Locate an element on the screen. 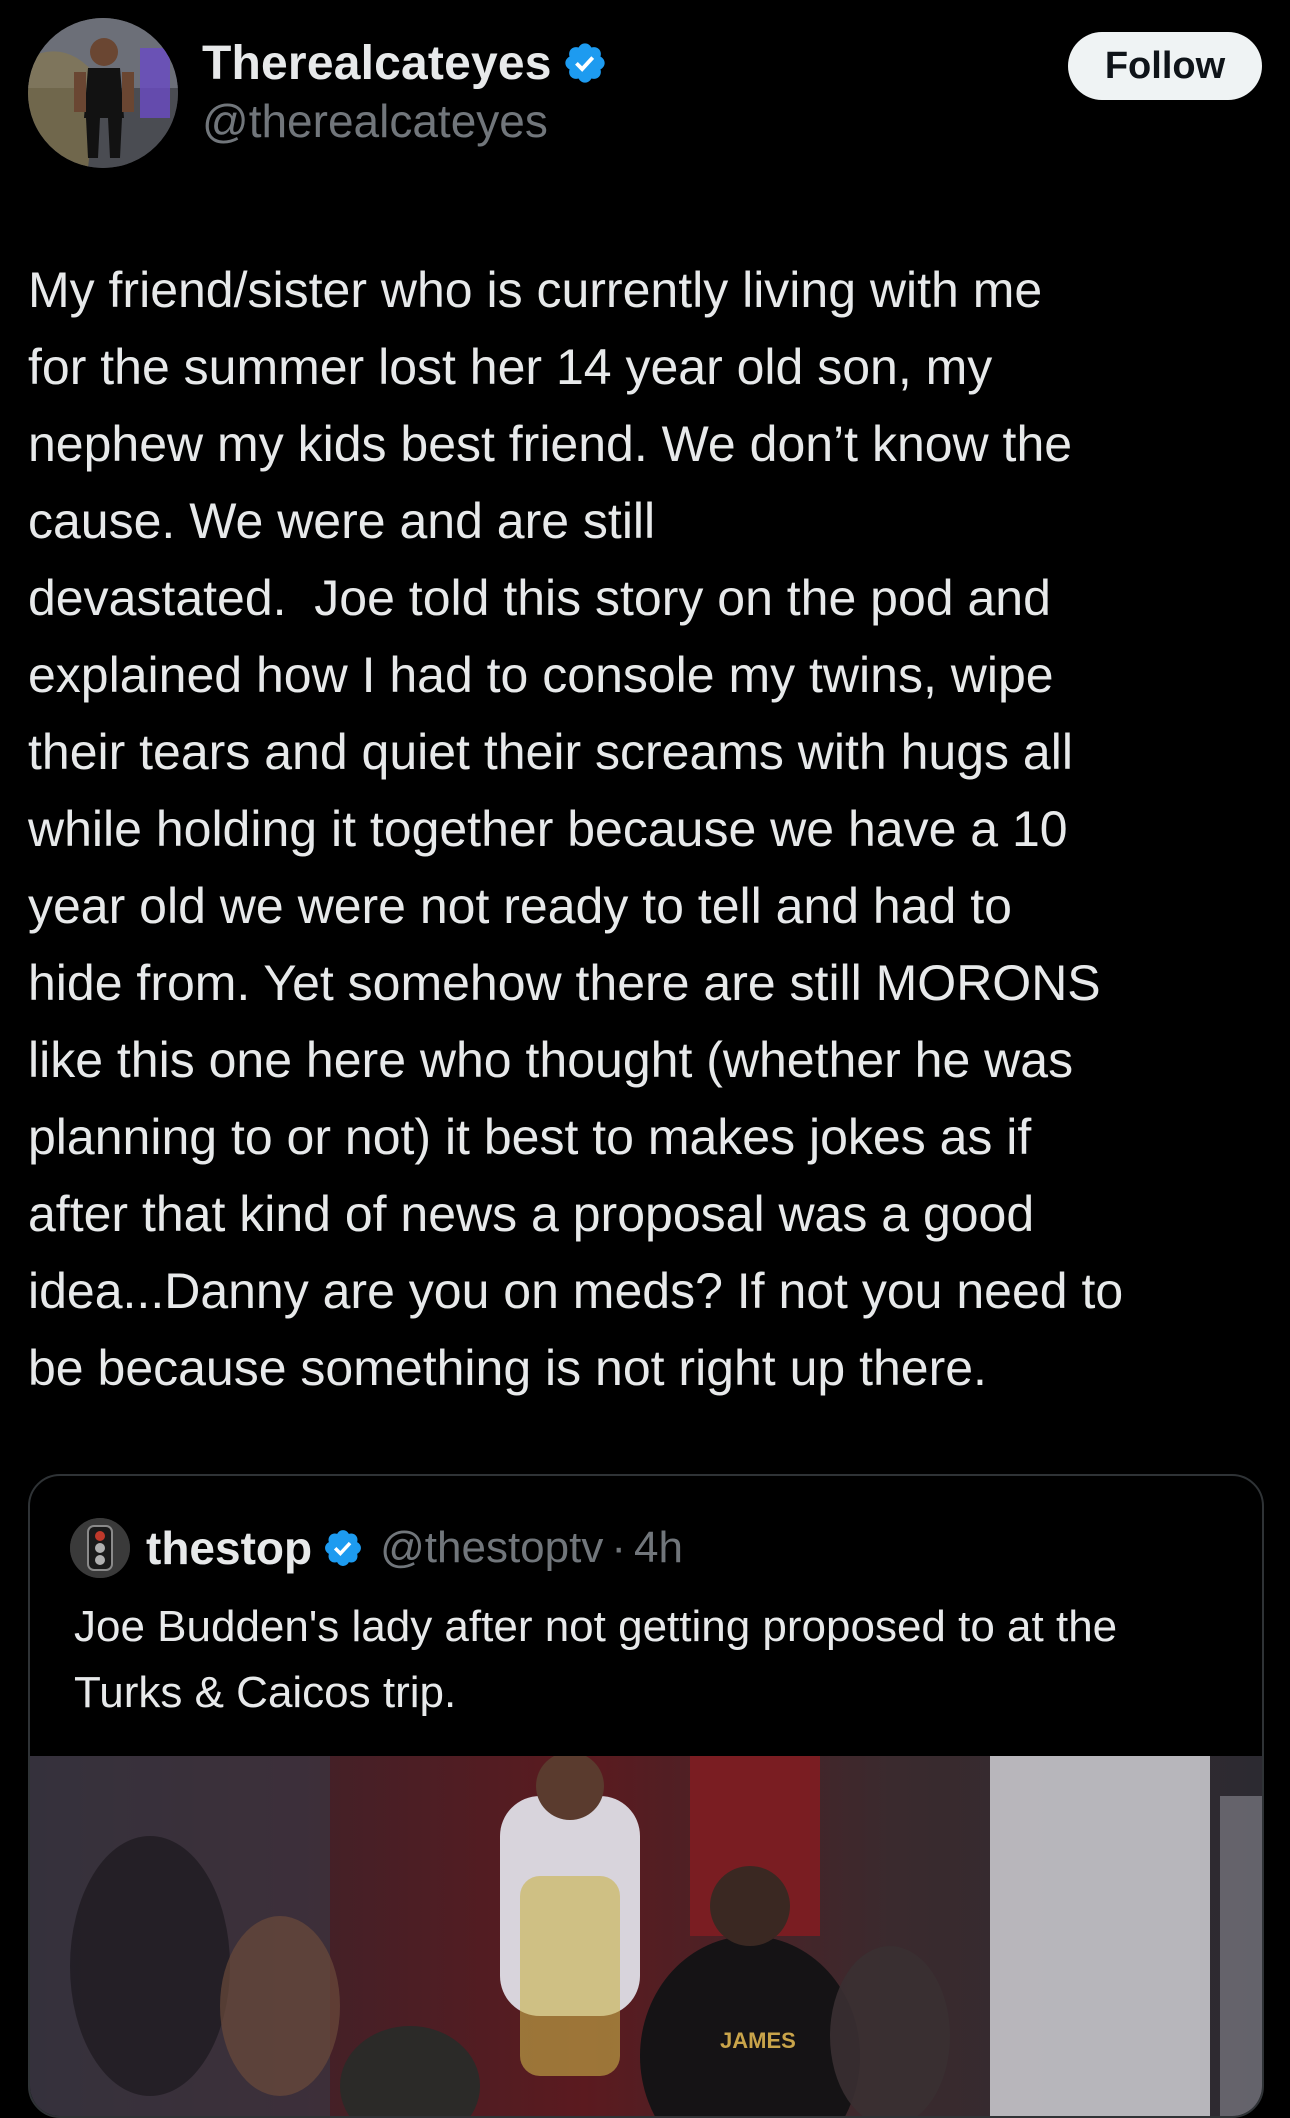  author-name-block: Therealcateyes @therealcateyes is located at coordinates (405, 90).